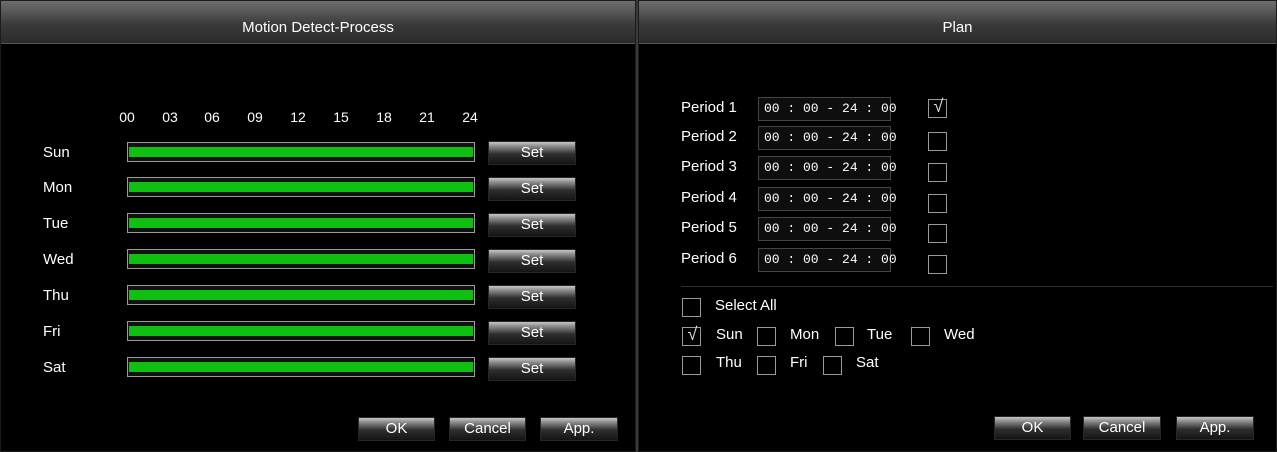 The height and width of the screenshot is (452, 1277). What do you see at coordinates (844, 336) in the screenshot?
I see `weekday-checkbox-tue` at bounding box center [844, 336].